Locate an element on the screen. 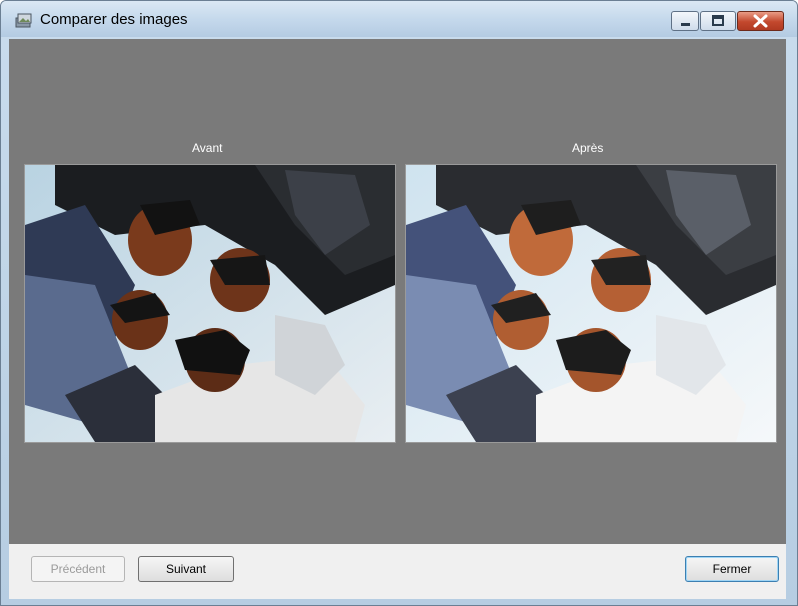 The image size is (798, 606). before-label: Avant is located at coordinates (207, 148).